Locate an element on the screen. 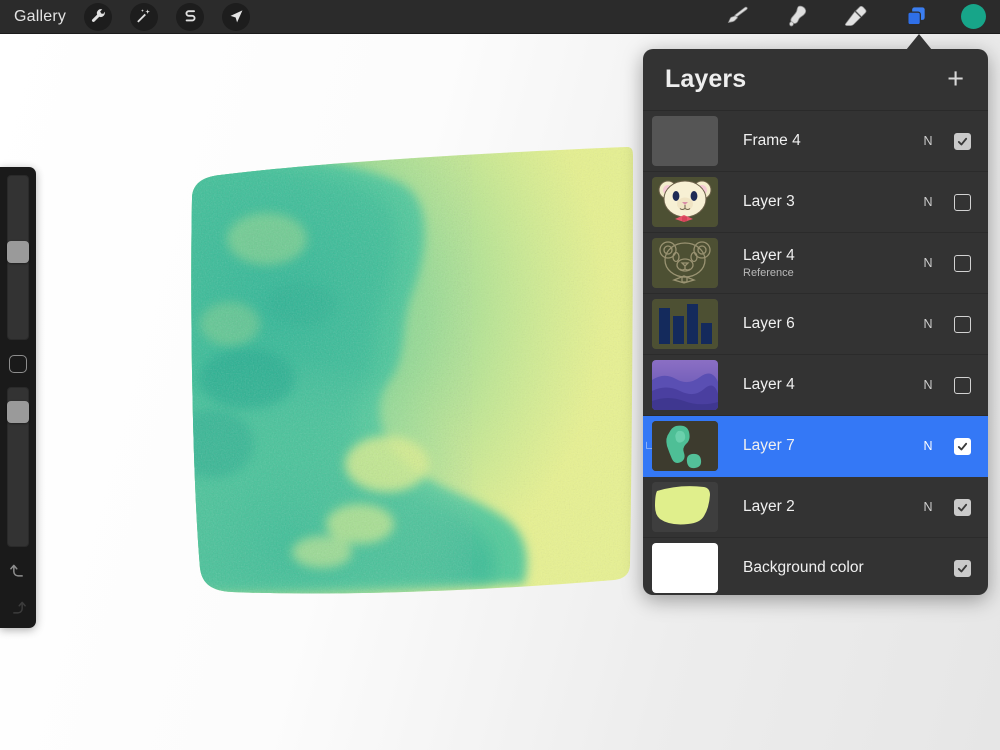 This screenshot has width=1000, height=750. layer-row: Layer 4 N is located at coordinates (815, 385).